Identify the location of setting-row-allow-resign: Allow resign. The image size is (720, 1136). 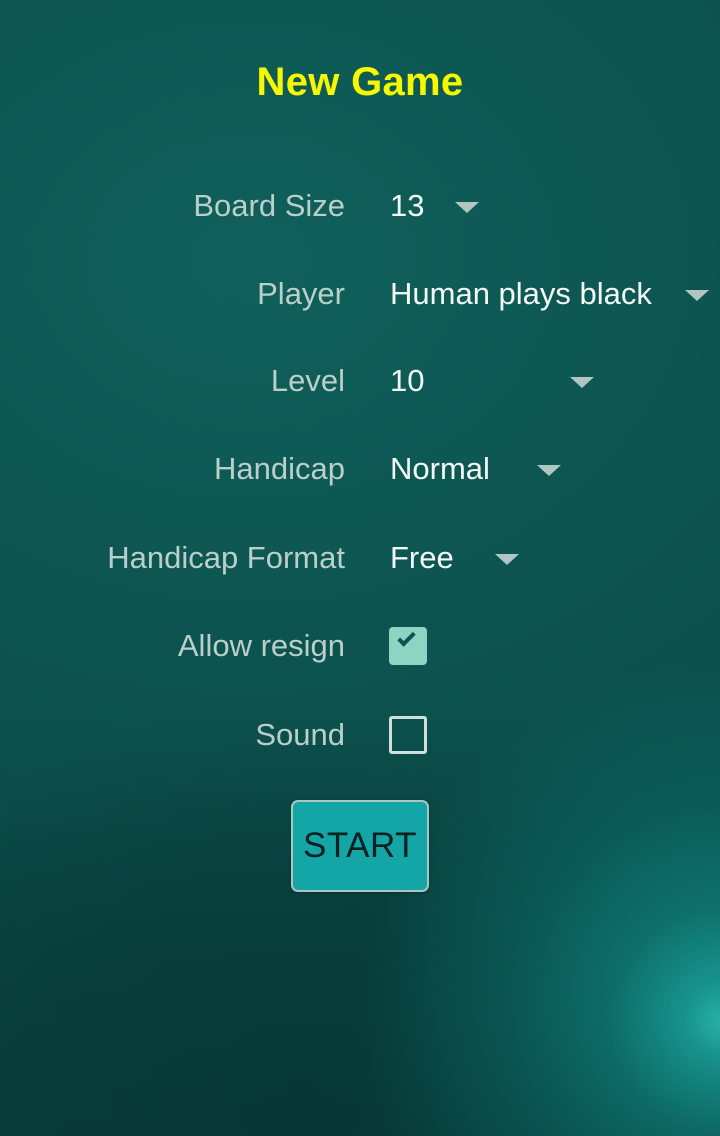
(360, 646).